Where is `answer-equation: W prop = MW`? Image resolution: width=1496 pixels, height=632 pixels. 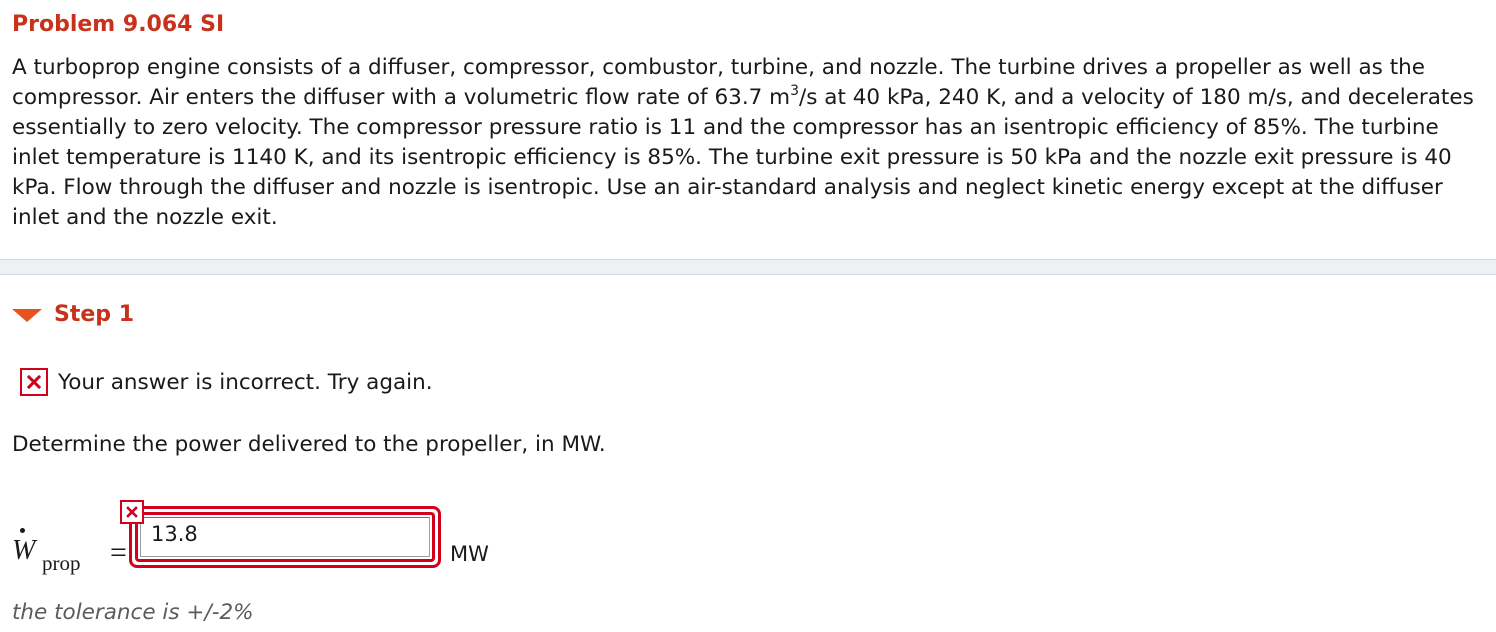
answer-equation: W prop = MW is located at coordinates (312, 543).